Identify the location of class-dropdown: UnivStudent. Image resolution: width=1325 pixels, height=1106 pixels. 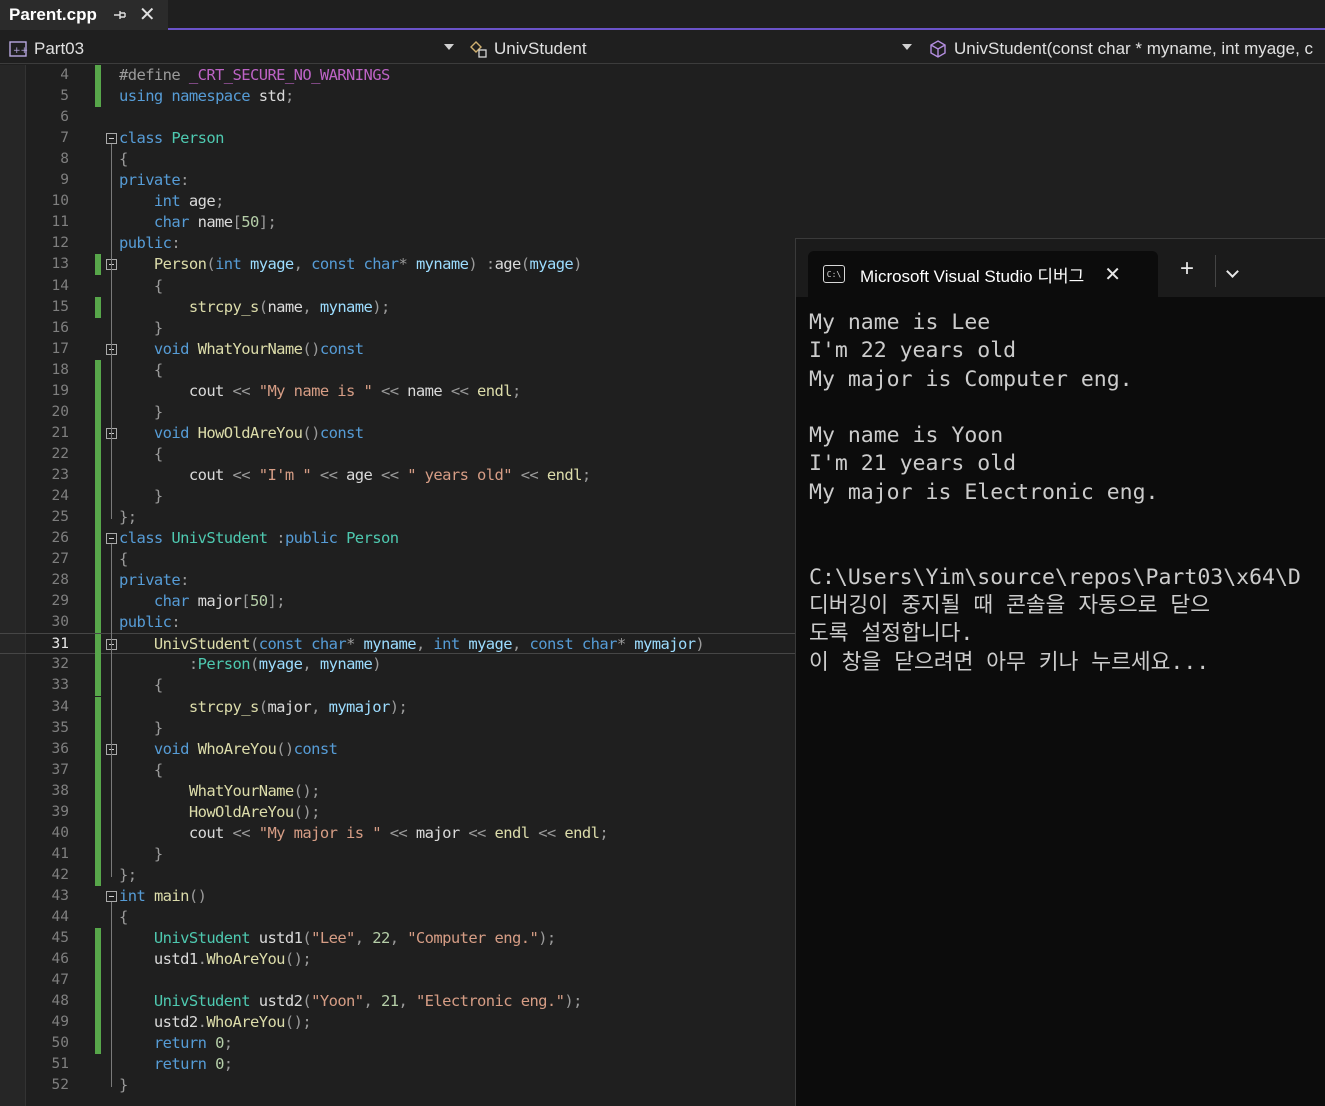
(690, 48).